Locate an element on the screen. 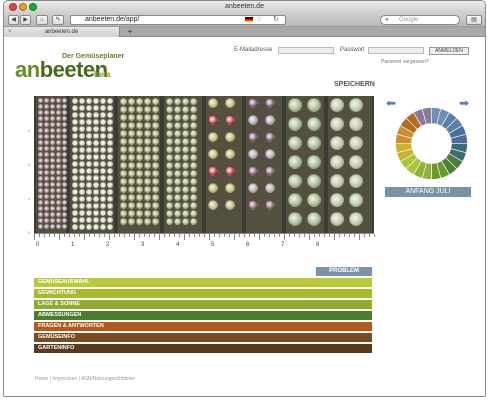 Image resolution: width=489 pixels, height=400 pixels. bed-row is located at coordinates (51, 164).